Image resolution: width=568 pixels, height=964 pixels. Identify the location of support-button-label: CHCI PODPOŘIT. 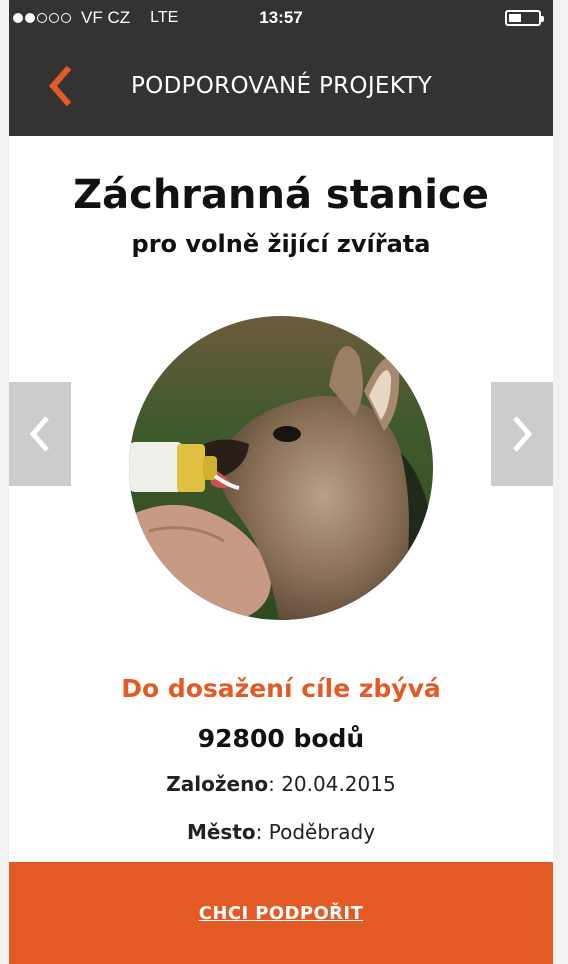
(281, 913).